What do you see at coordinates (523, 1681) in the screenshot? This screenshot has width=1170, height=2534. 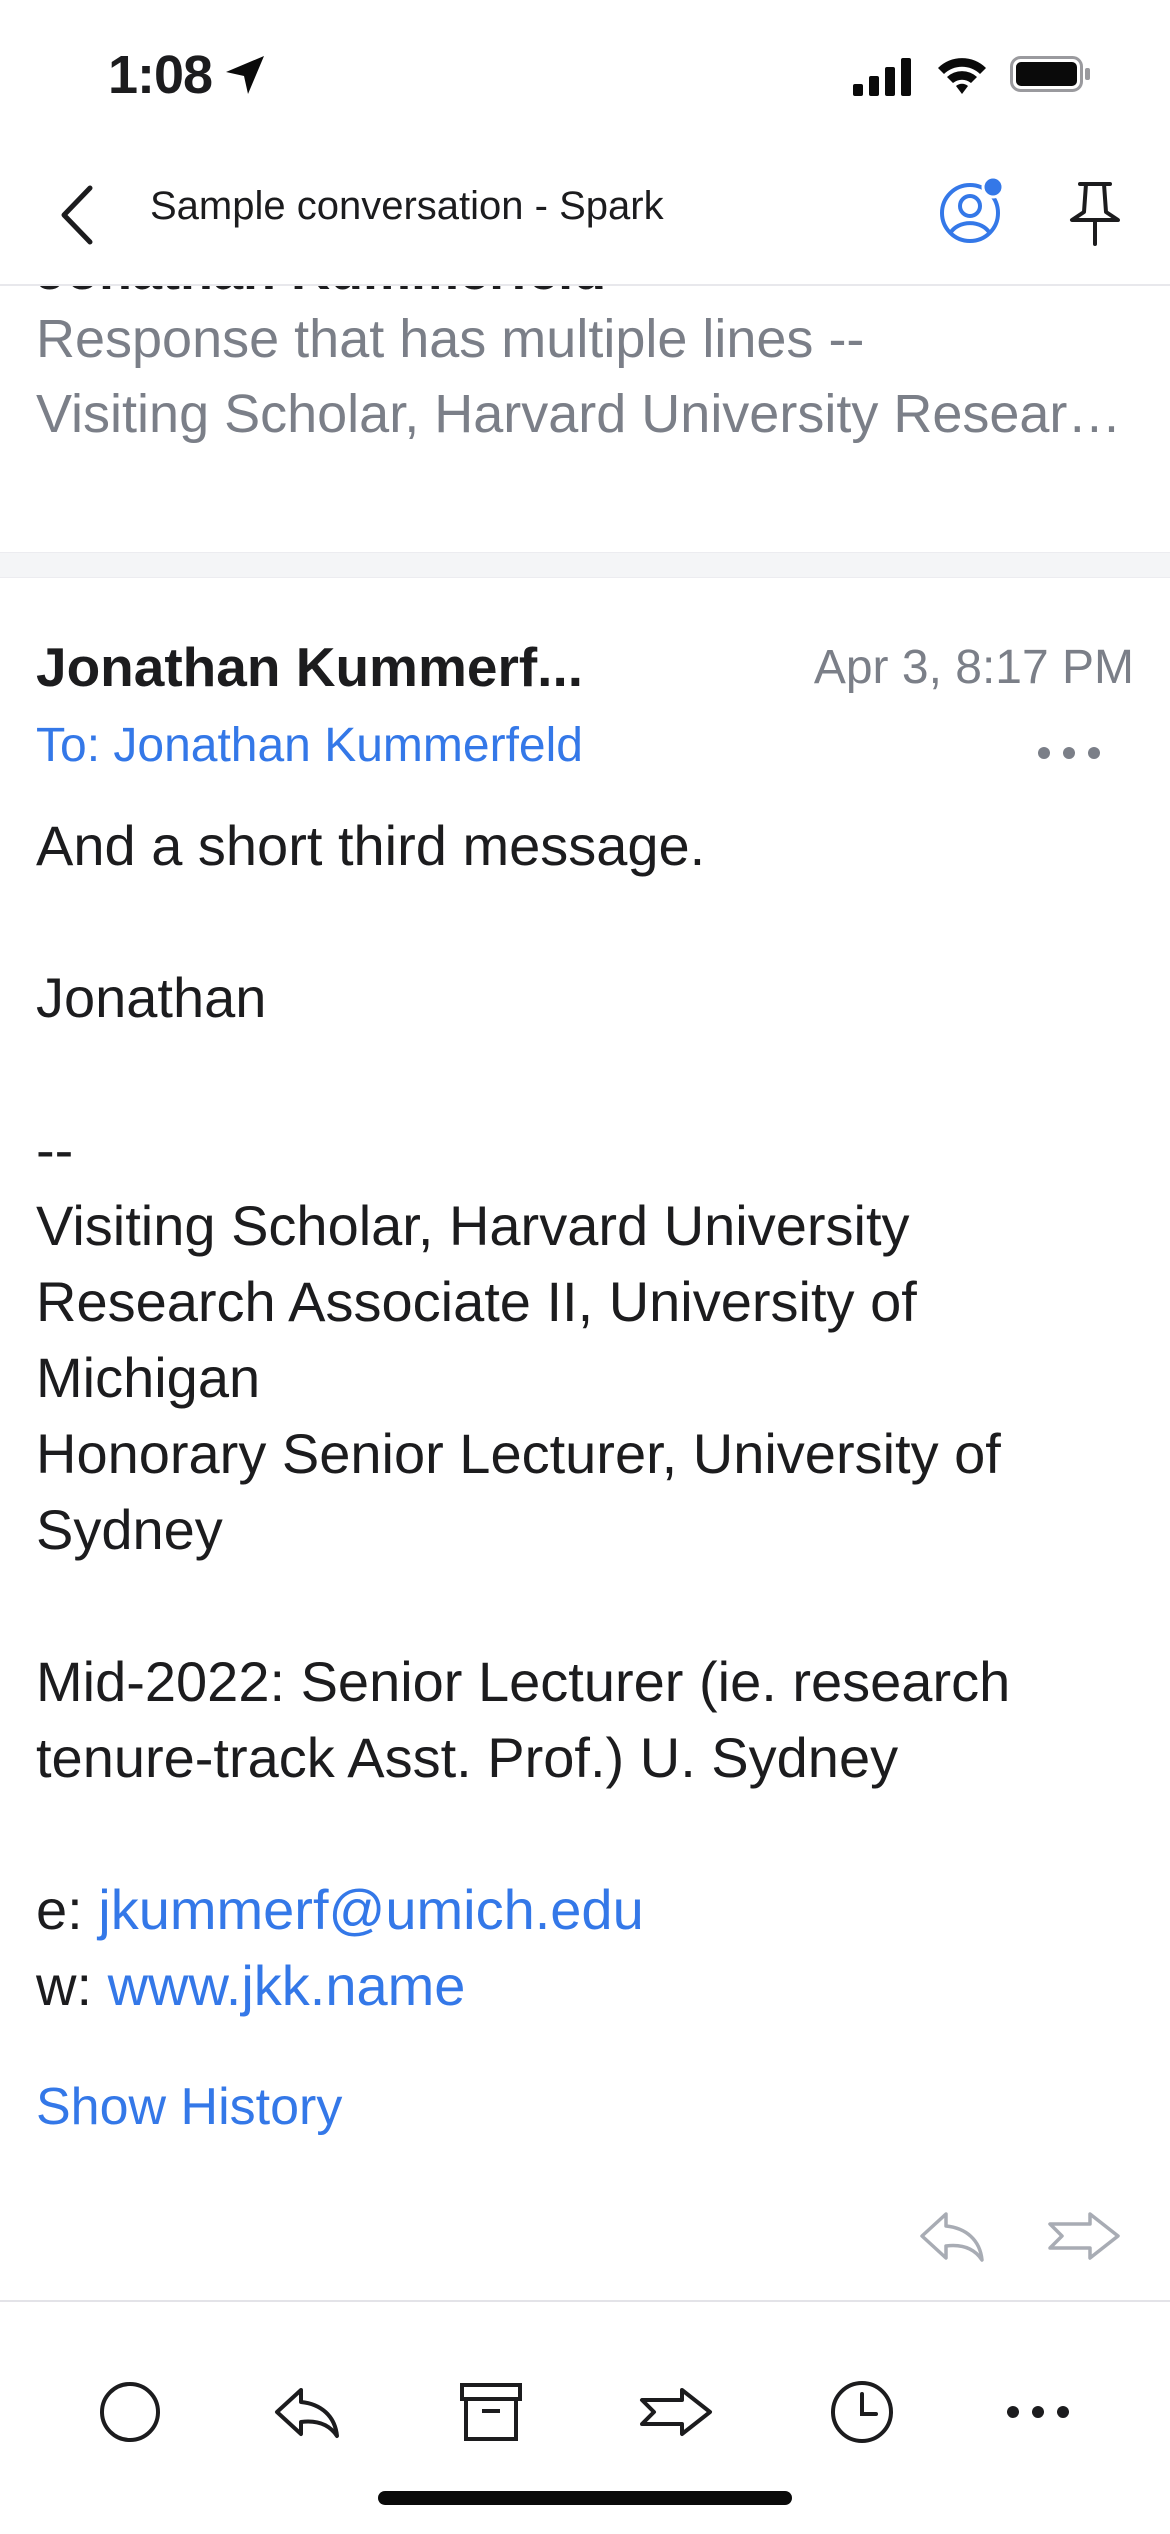 I see `signature-line: Mid-2022: Senior Lecturer (ie. research` at bounding box center [523, 1681].